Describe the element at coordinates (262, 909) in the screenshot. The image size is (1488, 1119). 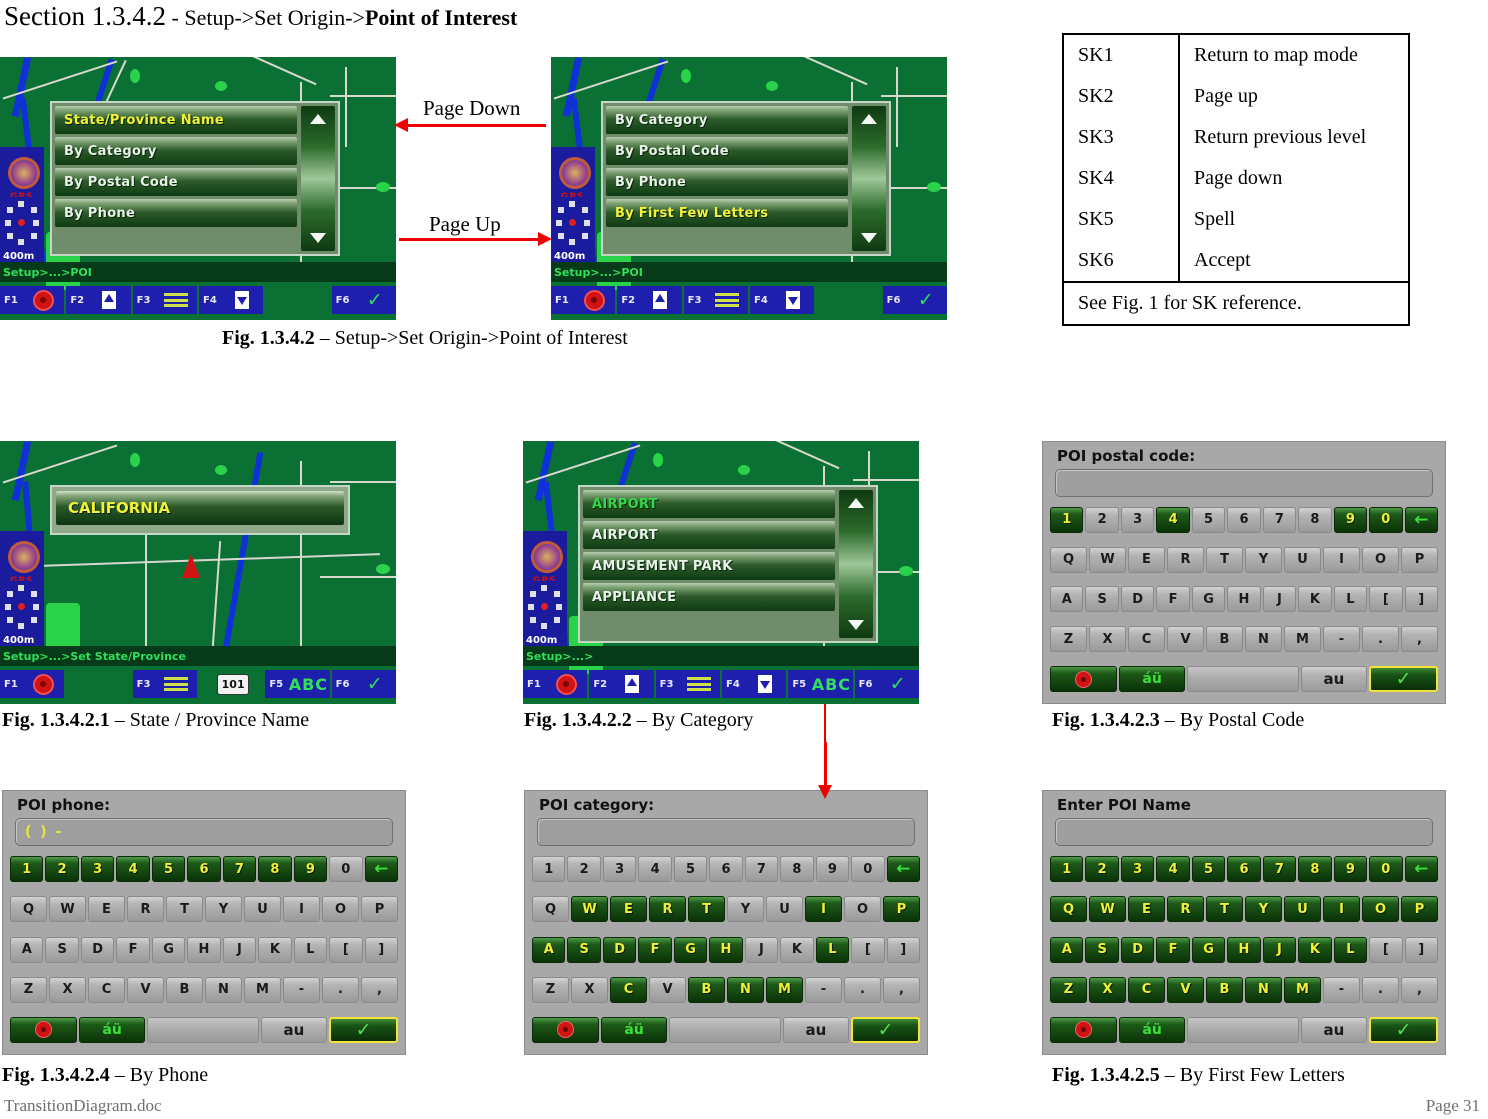
I see `key-U: U` at that location.